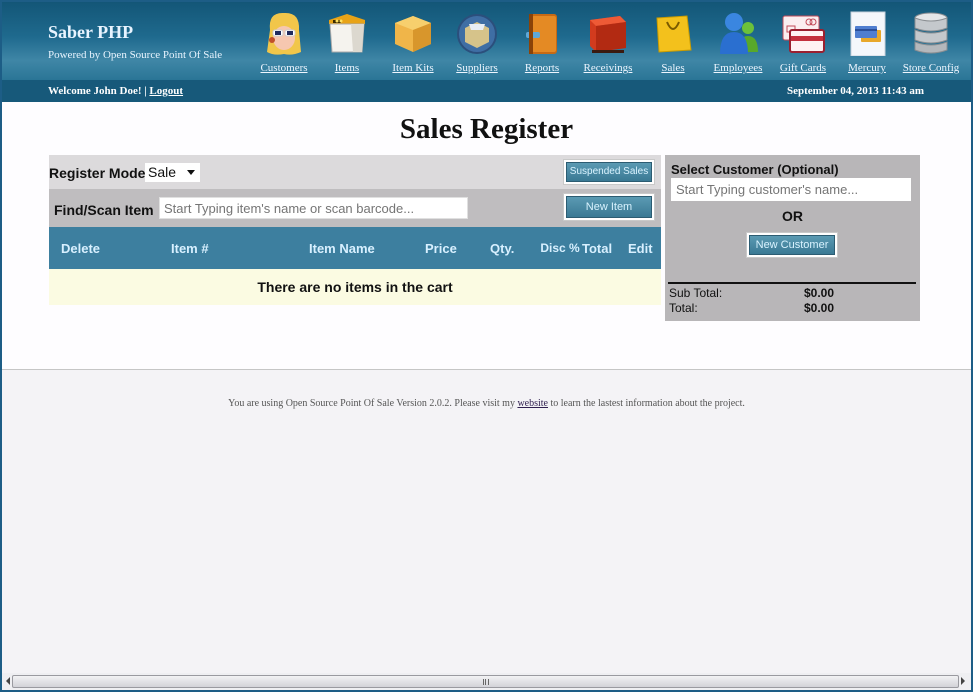 Image resolution: width=973 pixels, height=692 pixels. Describe the element at coordinates (413, 68) in the screenshot. I see `nav-label: Item Kits` at that location.